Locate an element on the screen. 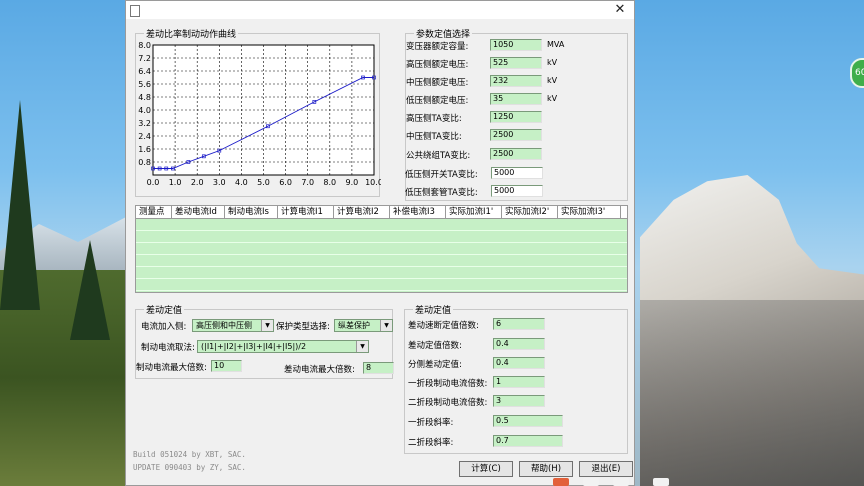 This screenshot has width=864, height=486. x-tick-label: 0.0 is located at coordinates (153, 182).